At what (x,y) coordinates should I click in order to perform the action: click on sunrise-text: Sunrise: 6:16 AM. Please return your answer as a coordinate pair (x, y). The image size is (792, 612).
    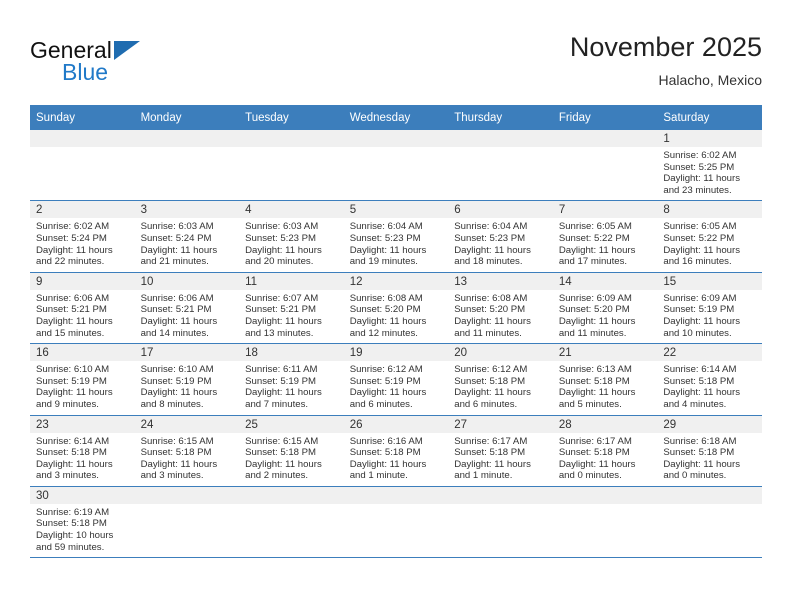
    Looking at the image, I should click on (386, 441).